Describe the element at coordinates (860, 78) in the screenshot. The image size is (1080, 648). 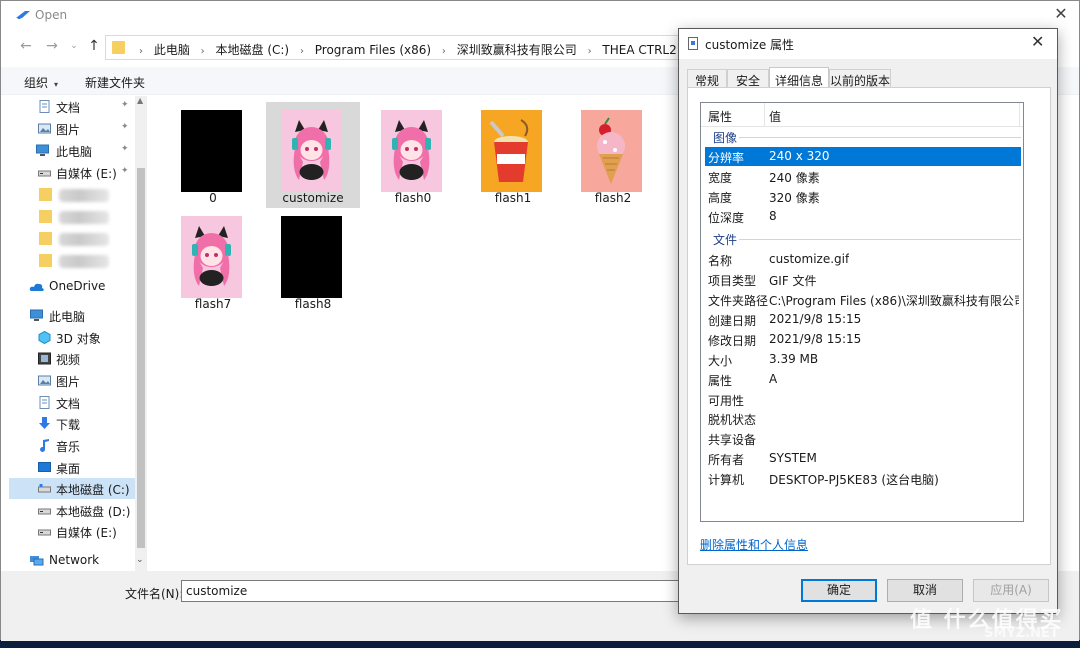
I see `tab-previous-versions: 以前的版本` at that location.